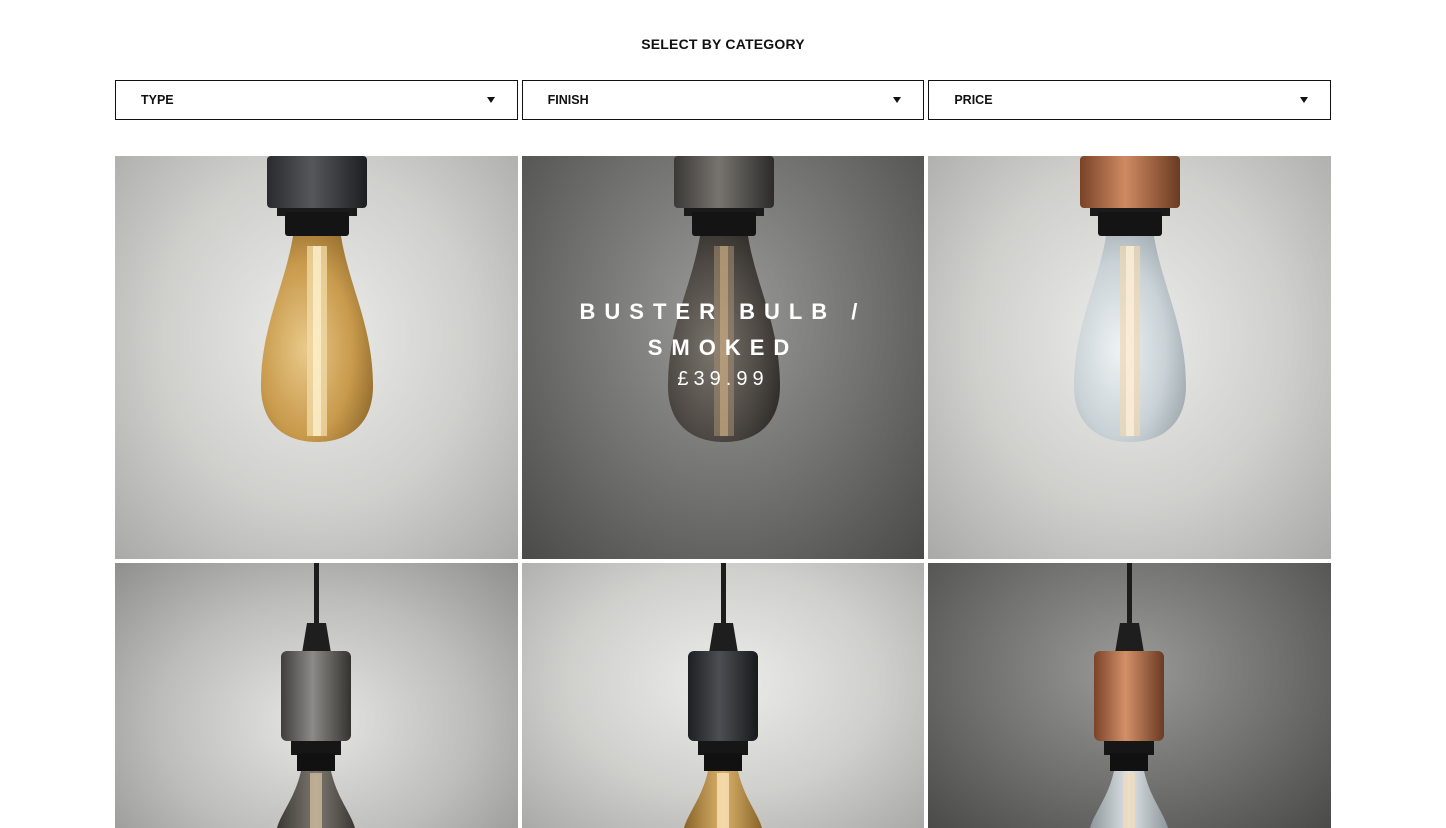  I want to click on product-hover-overlay: BUSTER BULB / SMOKED £39.99, so click(723, 357).